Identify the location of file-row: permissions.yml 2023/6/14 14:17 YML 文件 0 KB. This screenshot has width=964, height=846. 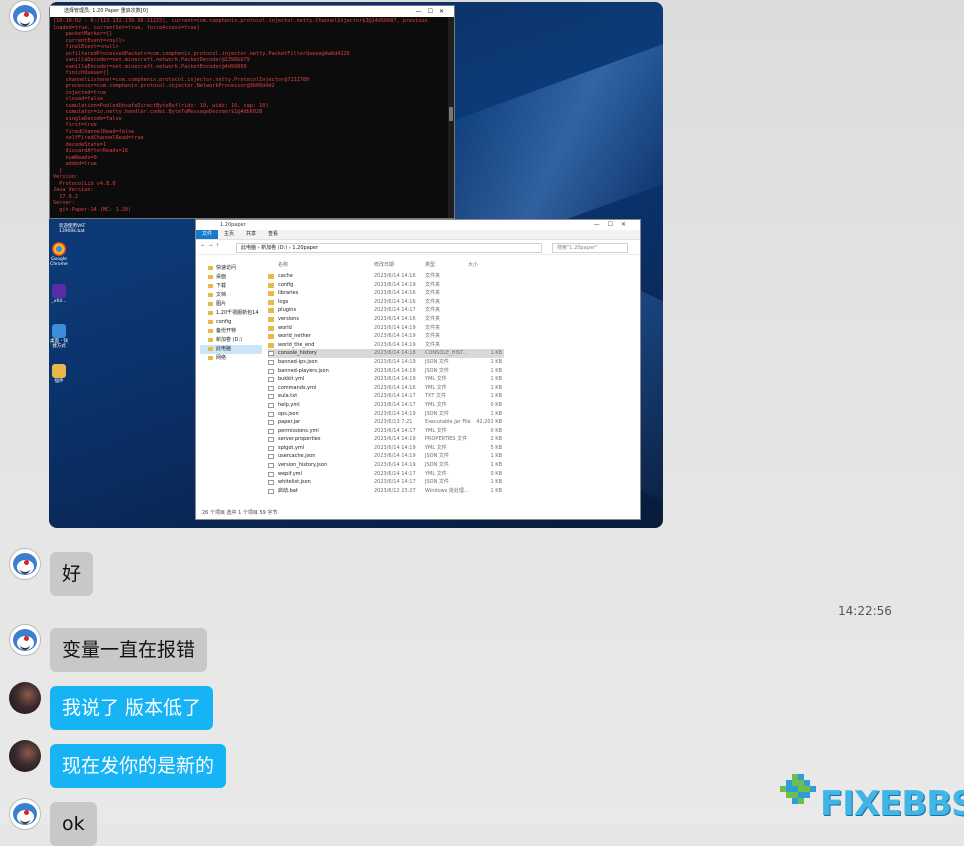
(386, 431).